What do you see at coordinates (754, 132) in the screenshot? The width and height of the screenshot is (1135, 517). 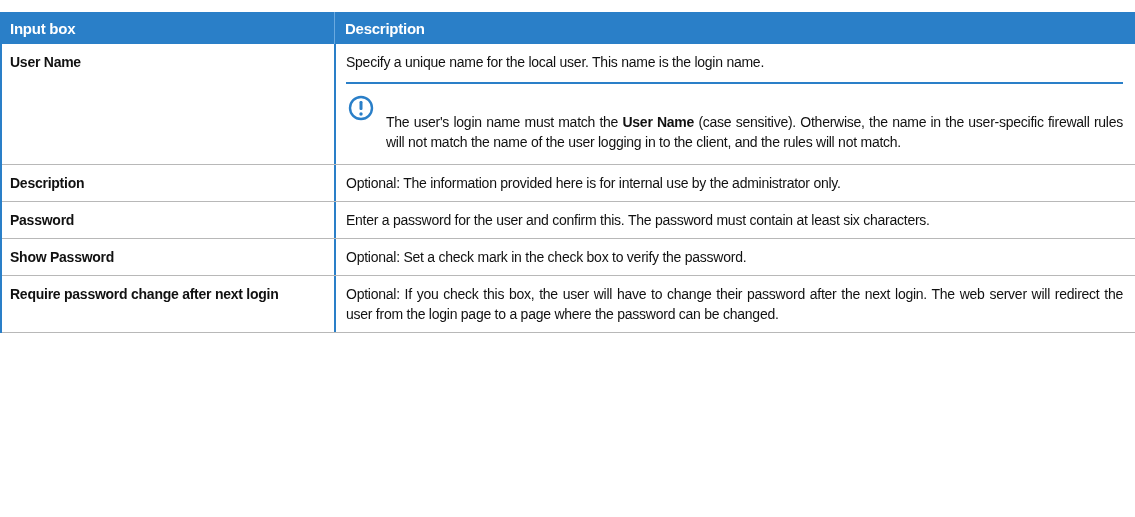 I see `note-text: The user's login name must match the User Name (case sensitive). Otherwise, the name in the user-specific firewall rules will not match the name of the user logging in to the client, and the rules will not match.` at bounding box center [754, 132].